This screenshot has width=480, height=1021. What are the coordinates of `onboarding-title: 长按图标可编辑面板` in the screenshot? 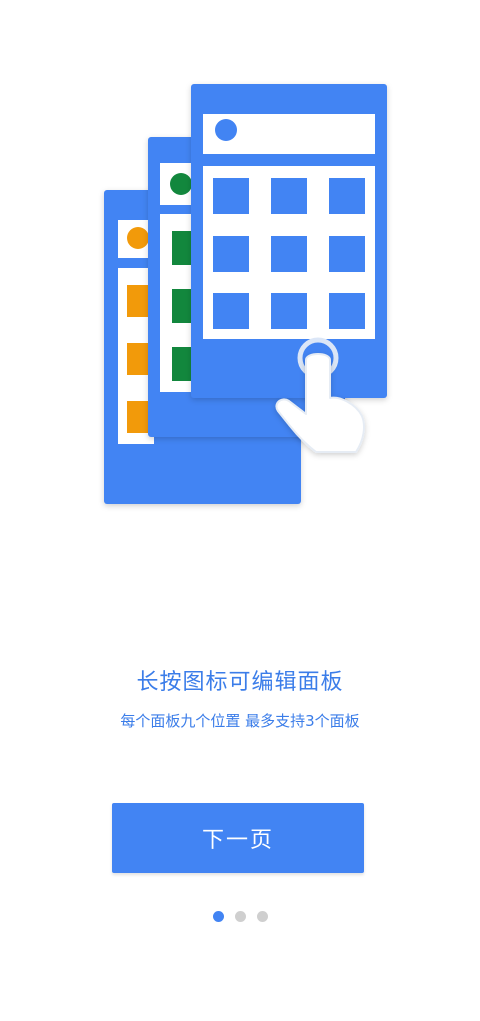 It's located at (240, 682).